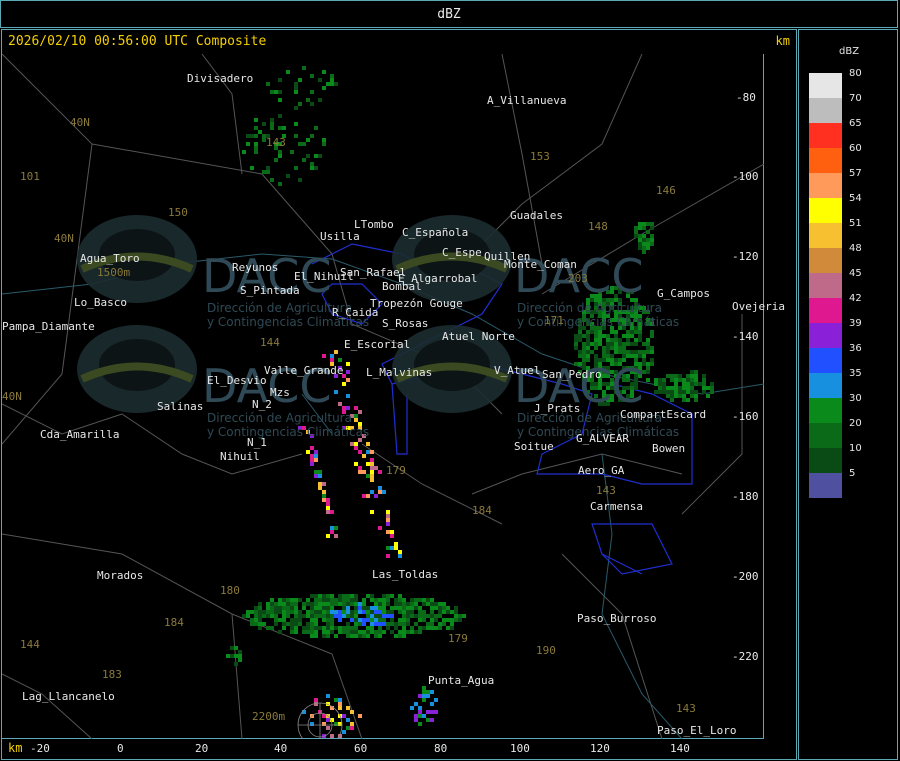 This screenshot has width=900, height=761. Describe the element at coordinates (697, 730) in the screenshot. I see `place-label: Paso_El_Loro` at that location.